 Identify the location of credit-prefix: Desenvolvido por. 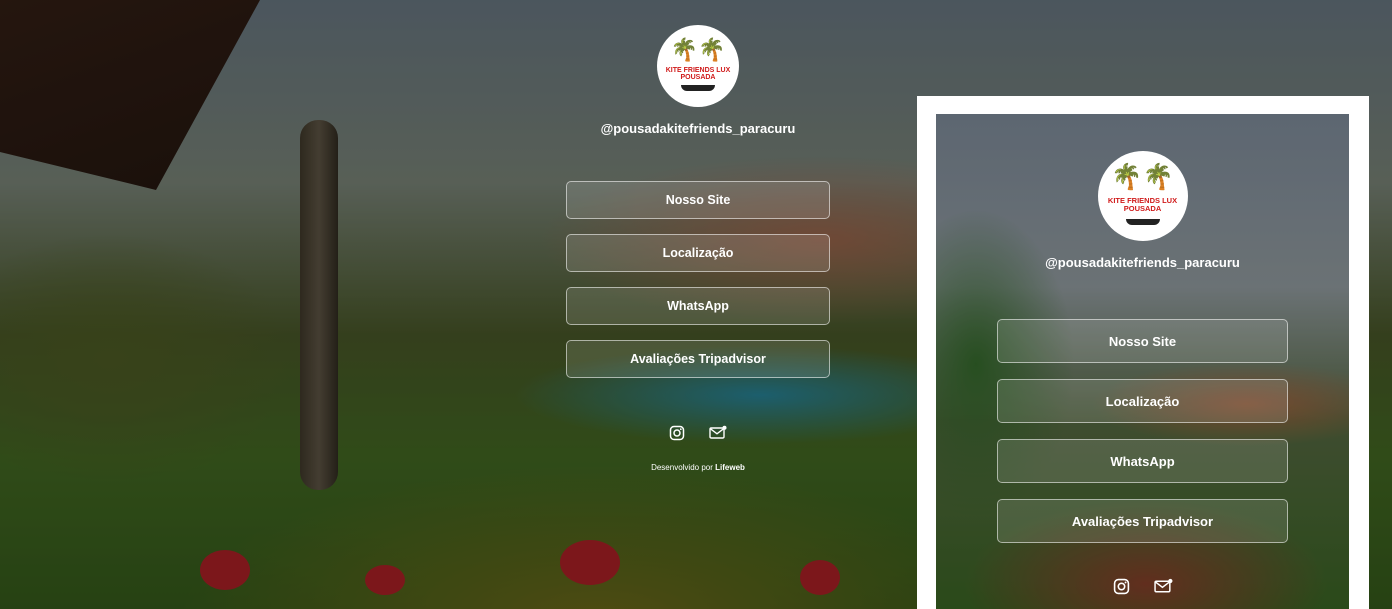
(682, 467).